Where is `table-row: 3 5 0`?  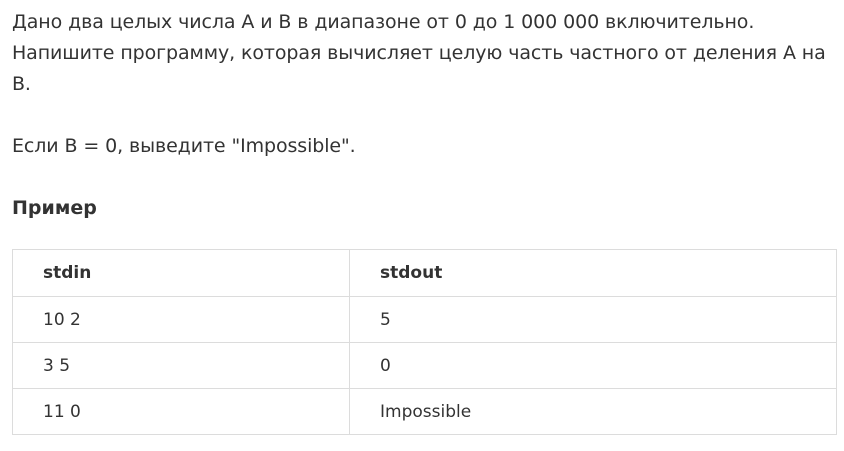 table-row: 3 5 0 is located at coordinates (424, 365).